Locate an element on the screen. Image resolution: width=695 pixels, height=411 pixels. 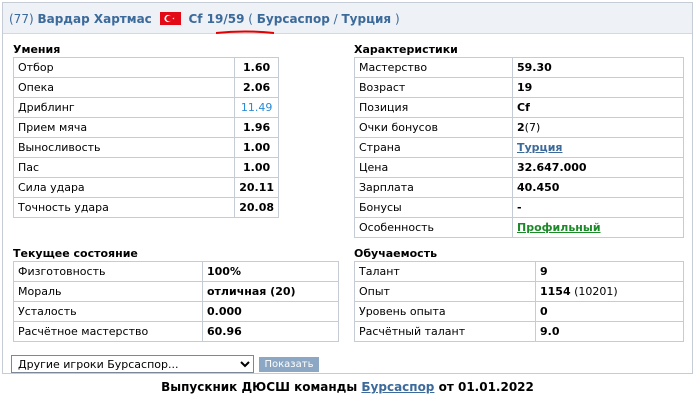
skill-label: Выносливость is located at coordinates (124, 147).